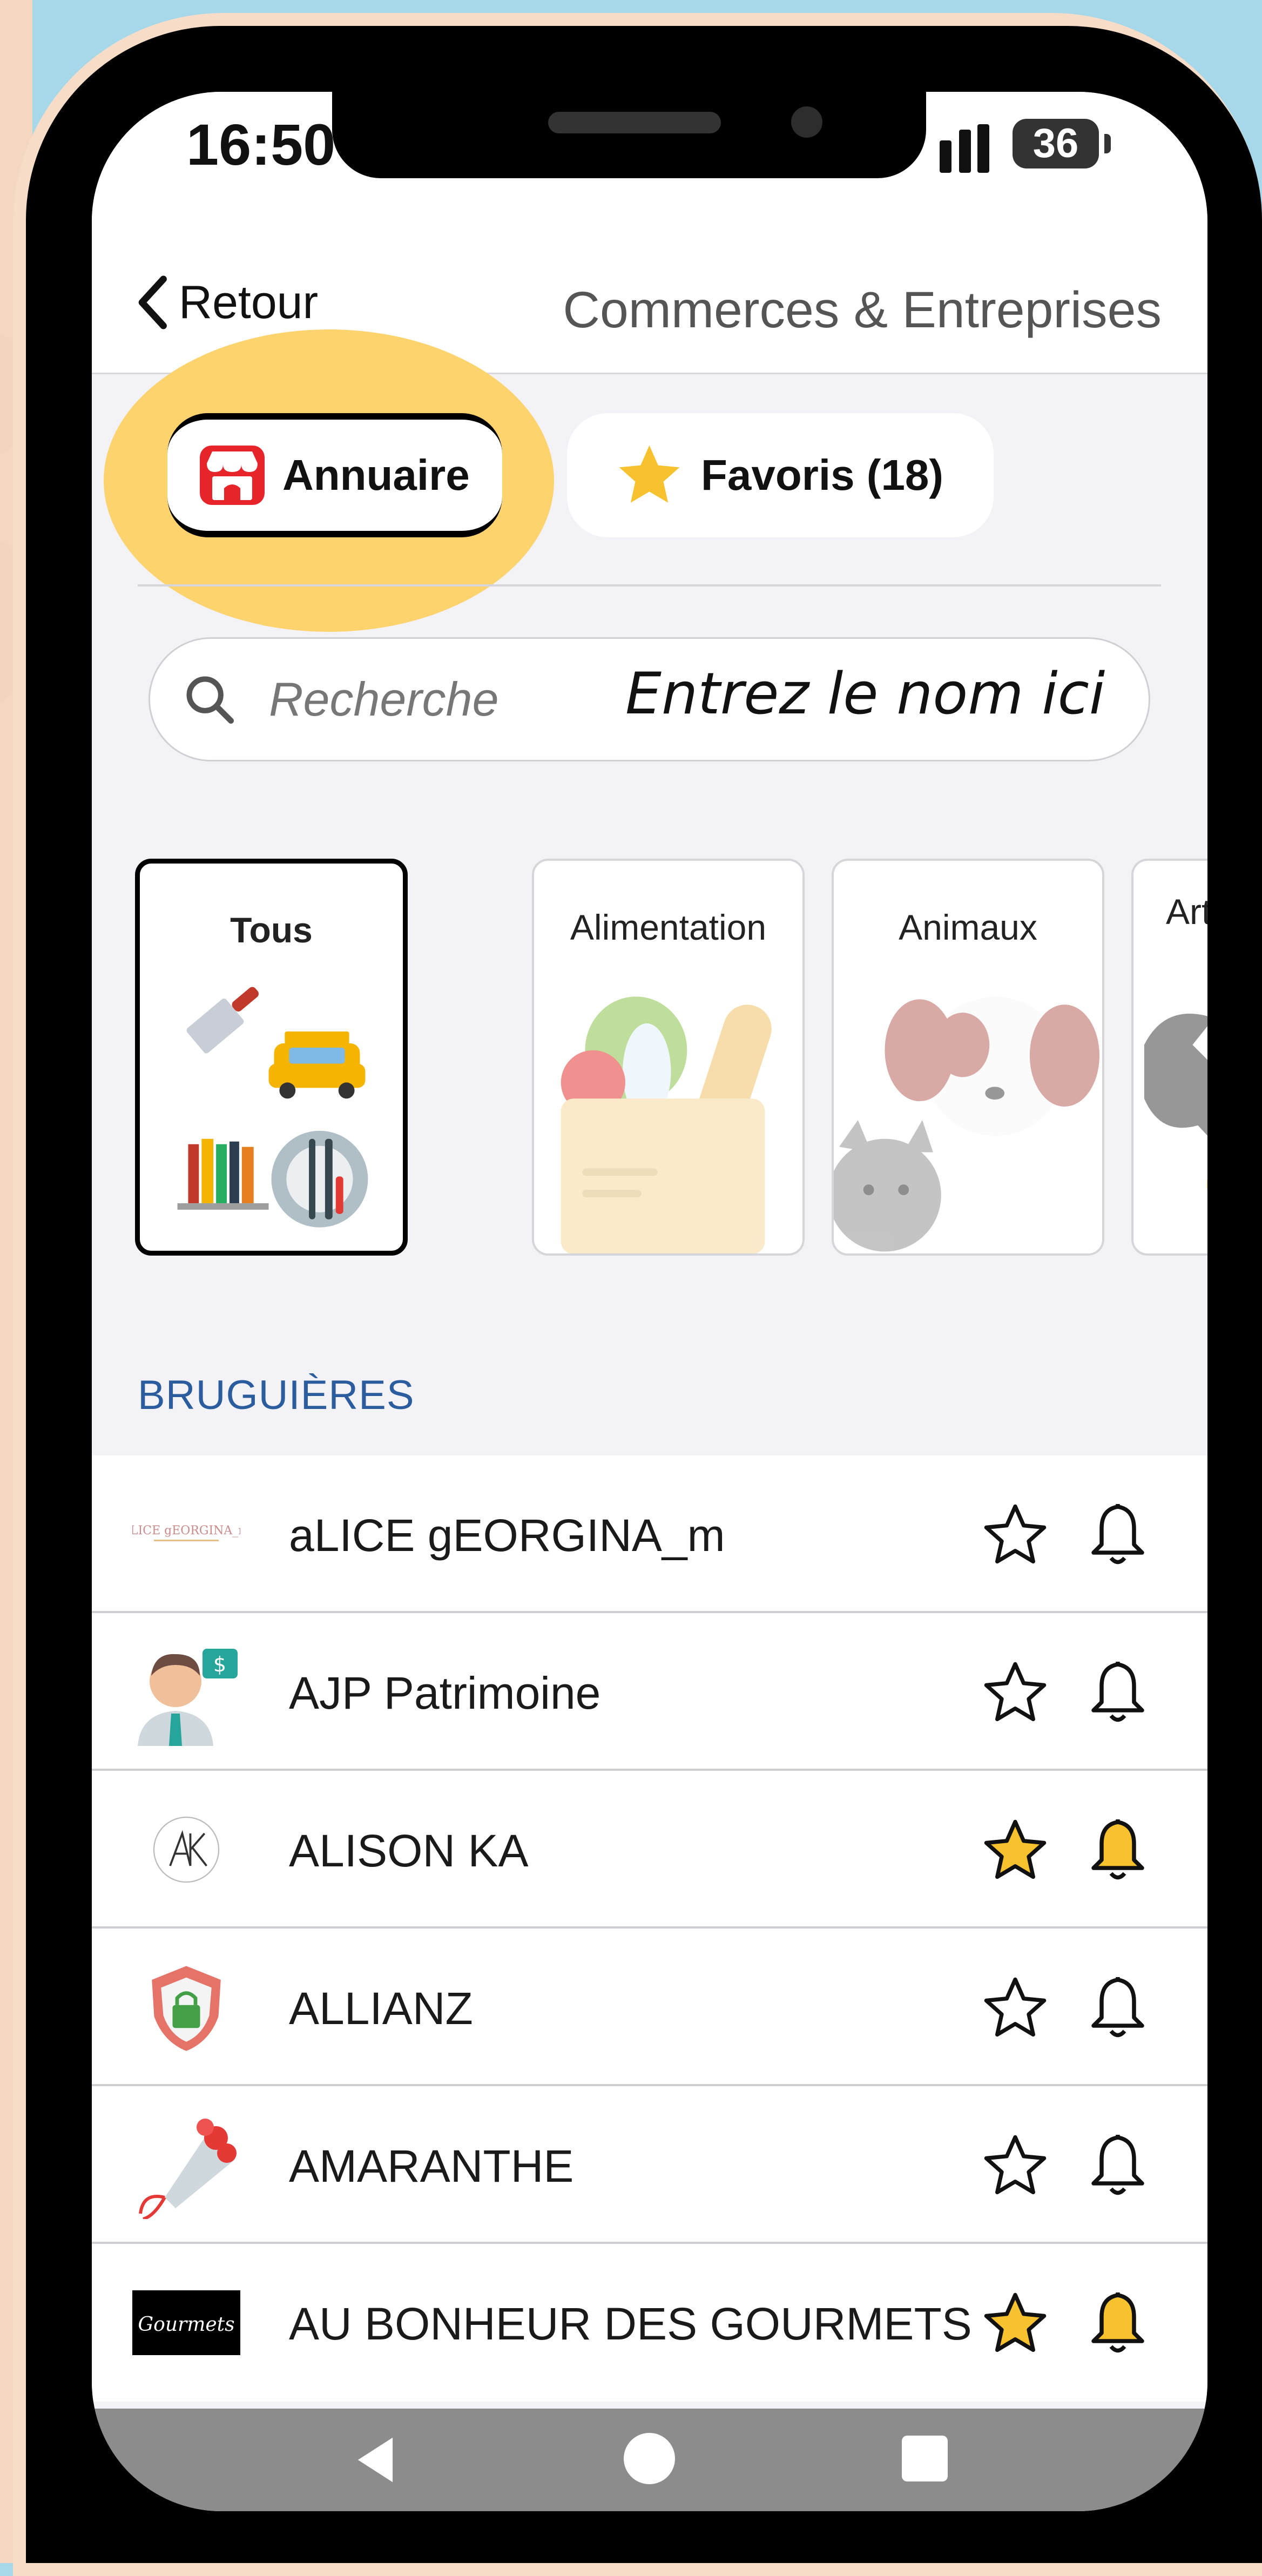 The width and height of the screenshot is (1262, 2576). Describe the element at coordinates (186, 1692) in the screenshot. I see `advisor-avatar-icon: $` at that location.